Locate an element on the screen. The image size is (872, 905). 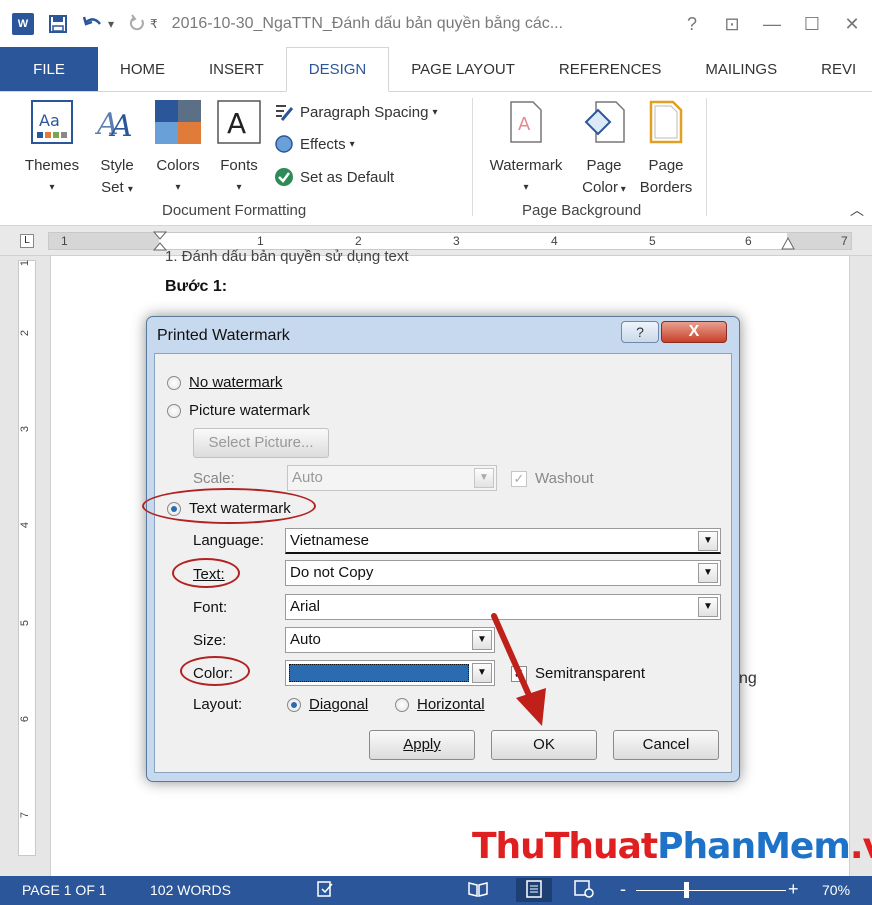
zoom-slider-thumb is located at coordinates (686, 890).